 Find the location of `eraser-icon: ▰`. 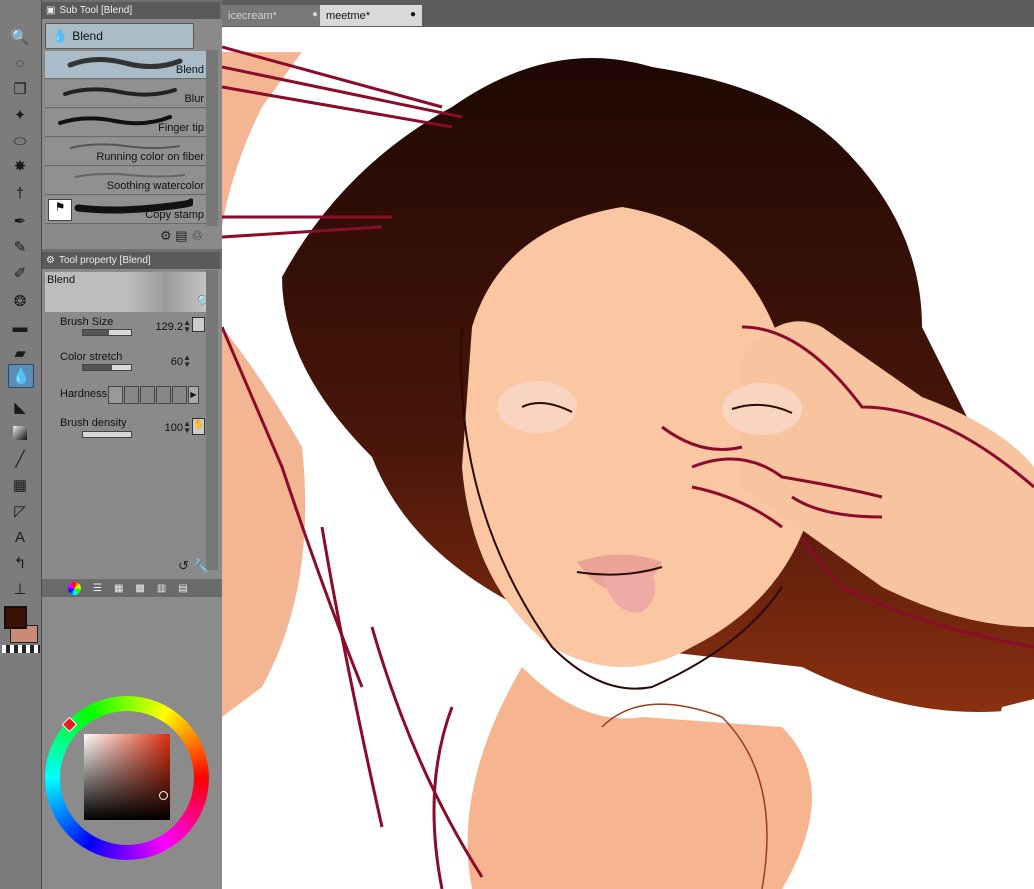

eraser-icon: ▰ is located at coordinates (20, 353).